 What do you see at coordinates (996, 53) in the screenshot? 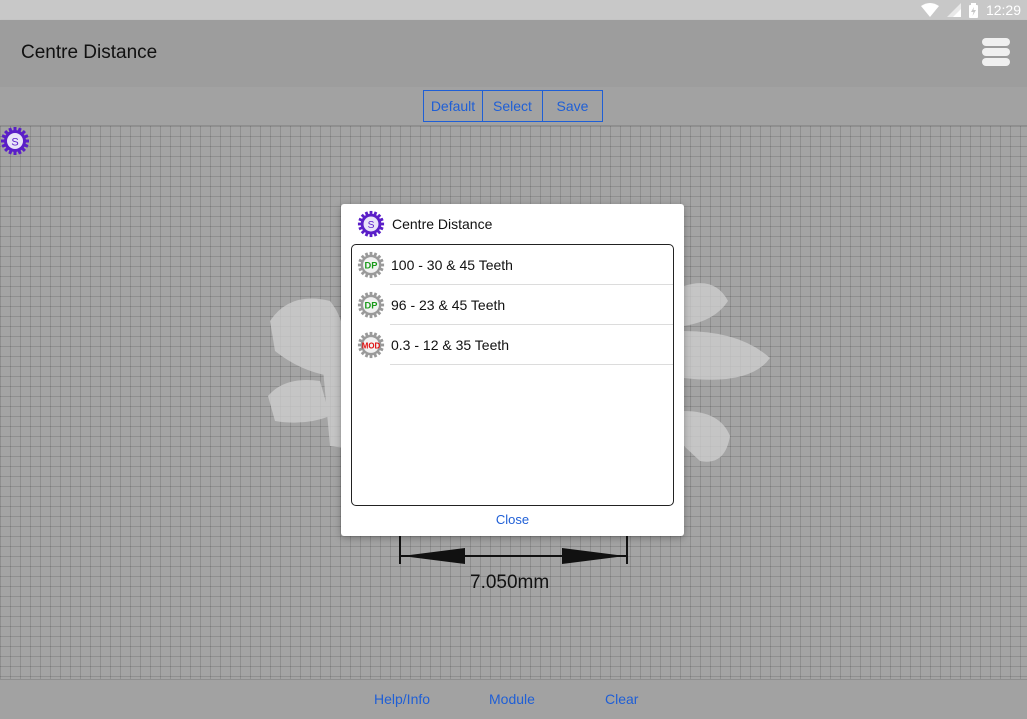
I see `menu-button` at bounding box center [996, 53].